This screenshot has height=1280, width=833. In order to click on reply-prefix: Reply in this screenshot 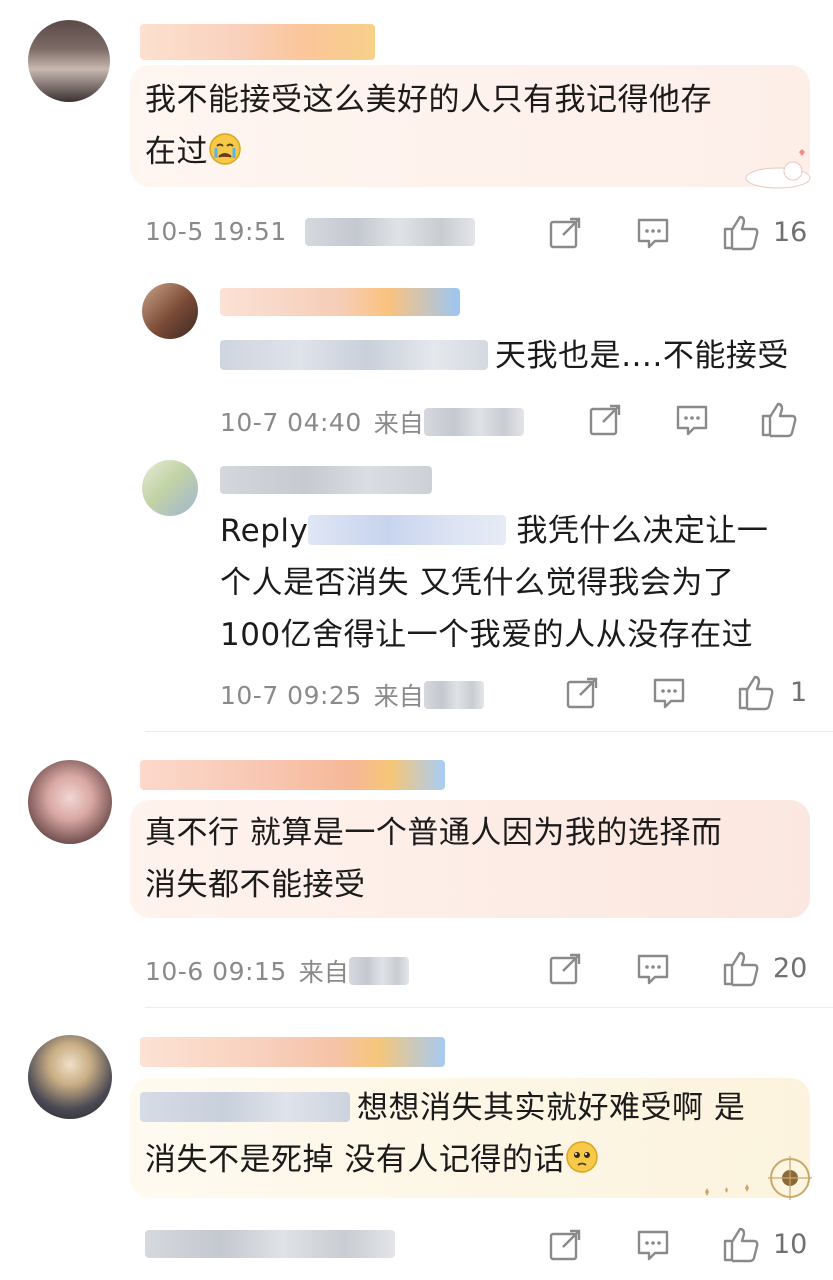, I will do `click(264, 531)`.